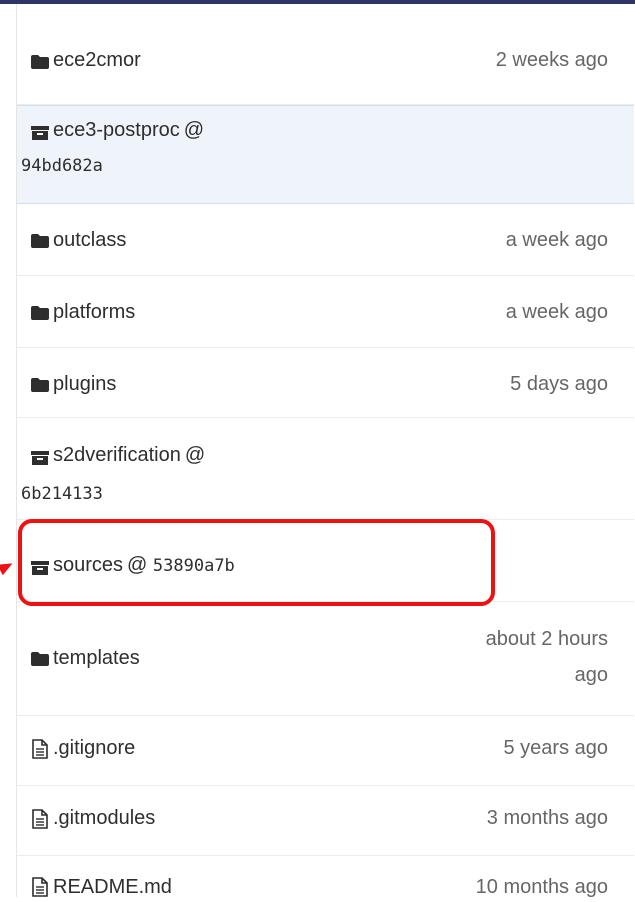 This screenshot has height=902, width=635. What do you see at coordinates (559, 384) in the screenshot?
I see `last-update: 5 days ago` at bounding box center [559, 384].